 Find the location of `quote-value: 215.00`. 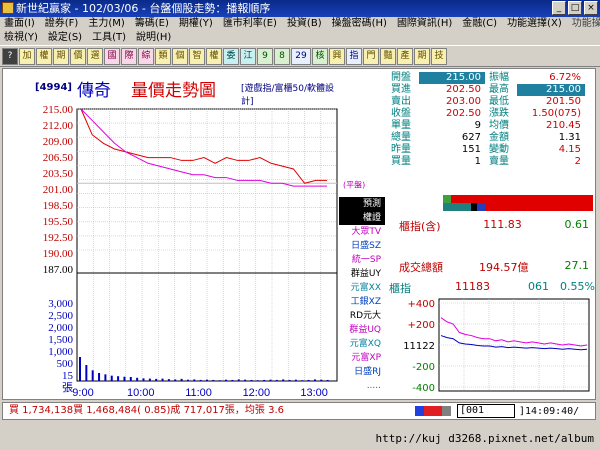

quote-value: 215.00 is located at coordinates (452, 78).